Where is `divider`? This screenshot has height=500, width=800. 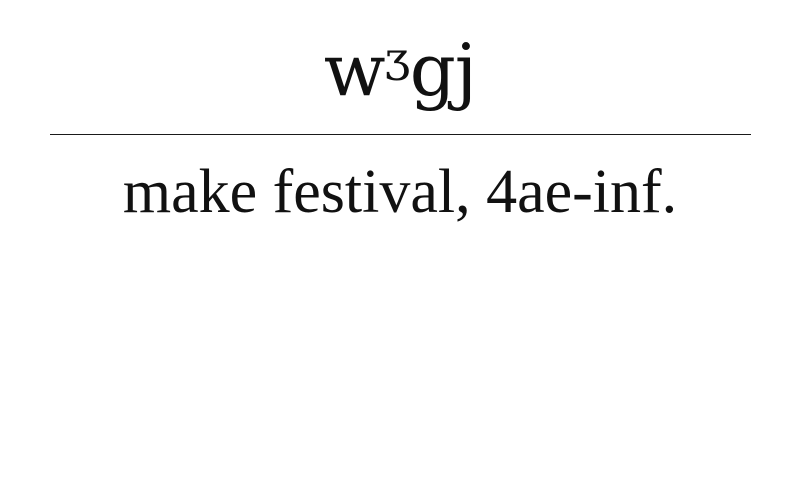 divider is located at coordinates (400, 134).